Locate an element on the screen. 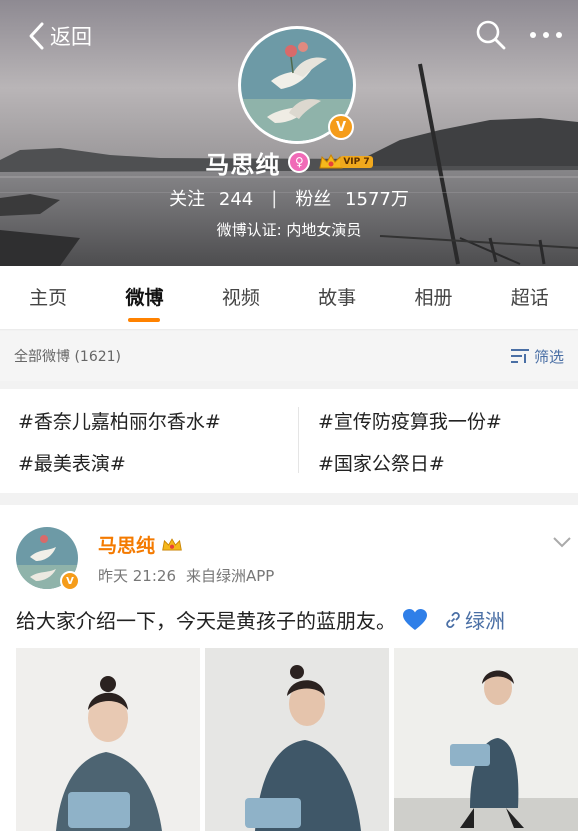  topic-national-memorial-day: #国家公祭日# is located at coordinates (381, 462).